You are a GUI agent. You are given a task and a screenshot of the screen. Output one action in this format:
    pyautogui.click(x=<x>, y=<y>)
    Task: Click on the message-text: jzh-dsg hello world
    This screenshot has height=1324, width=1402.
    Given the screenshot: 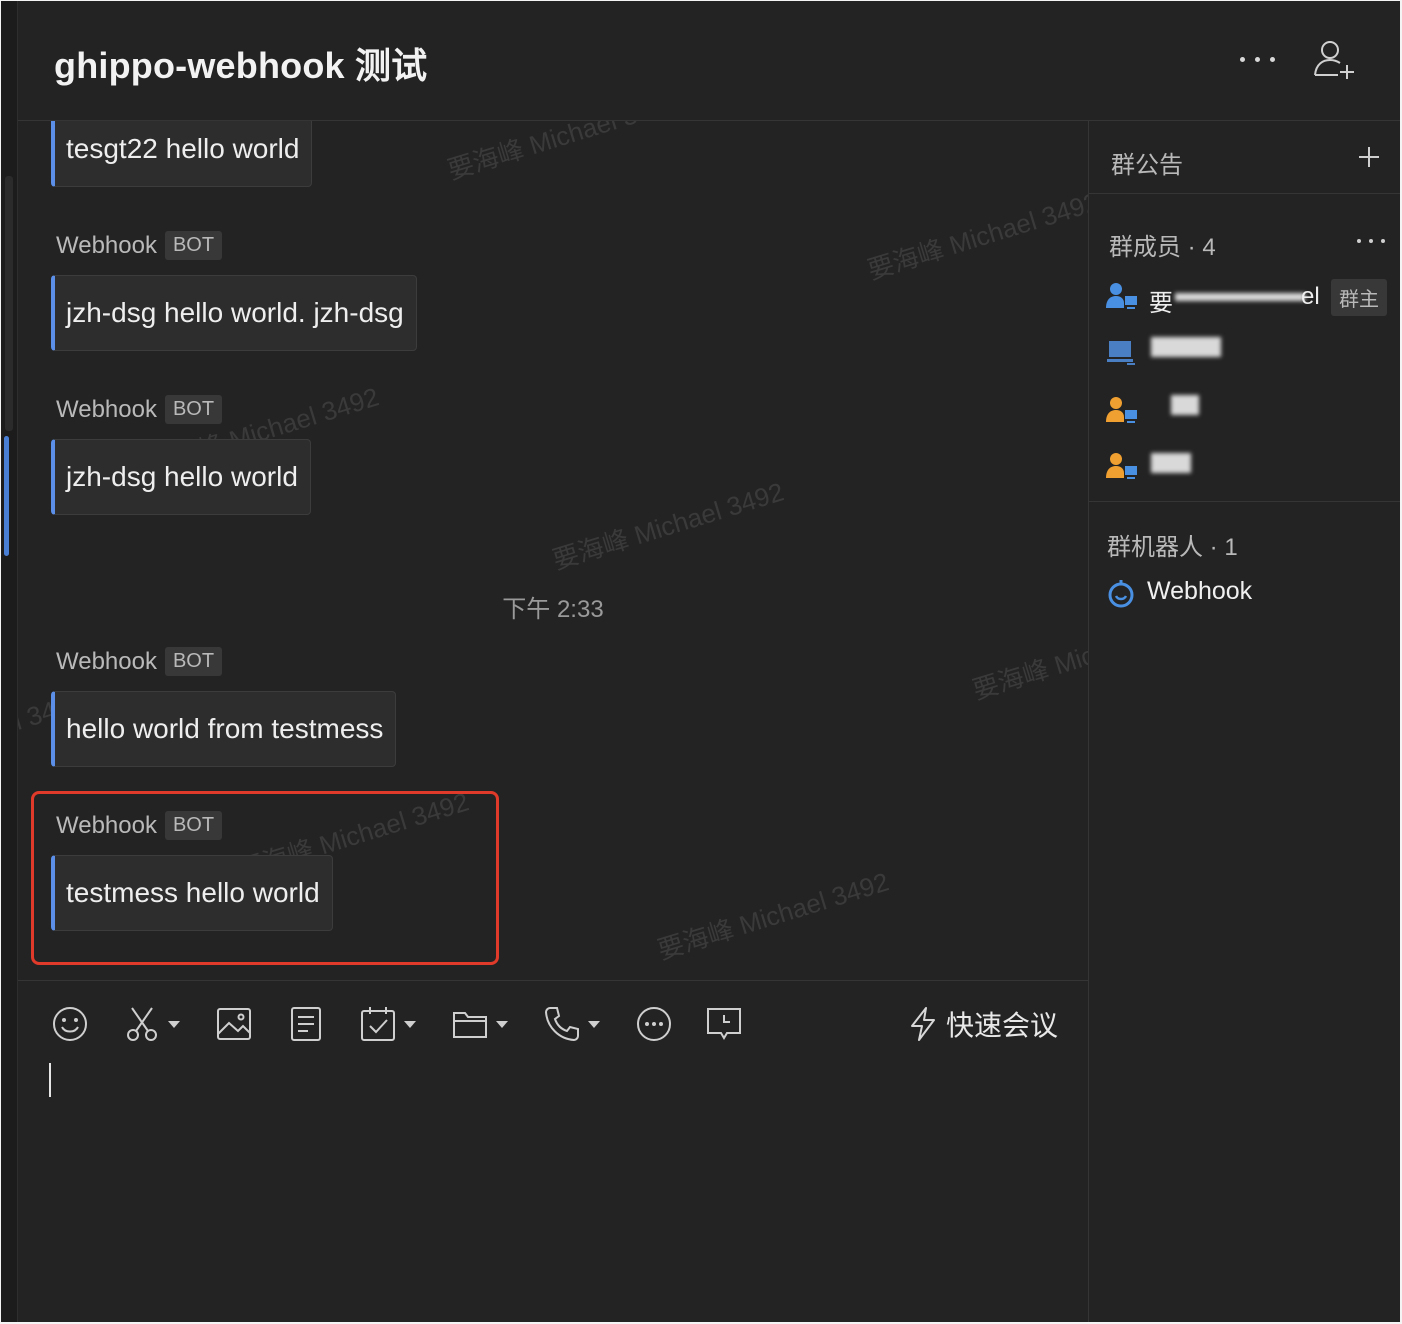 What is the action you would take?
    pyautogui.click(x=182, y=476)
    